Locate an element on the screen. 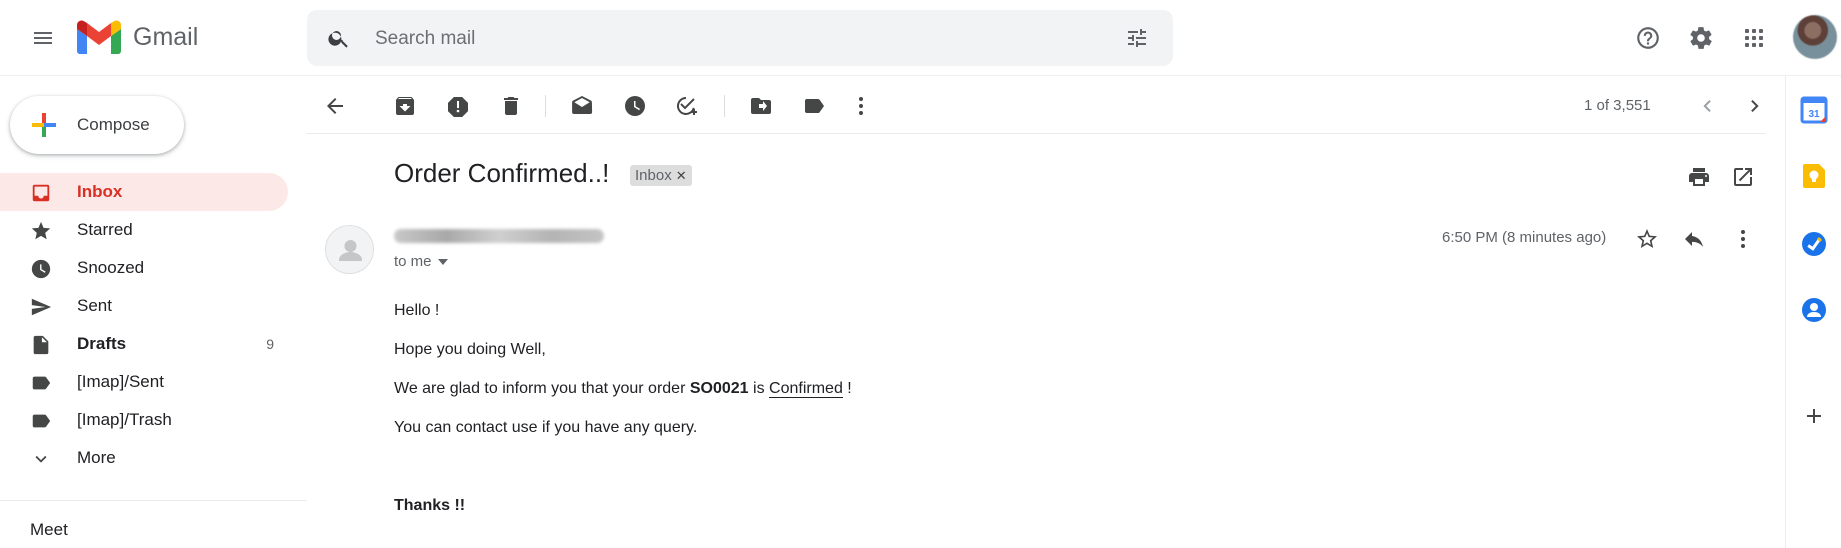 The width and height of the screenshot is (1841, 548). mark-email-unread-icon is located at coordinates (582, 105).